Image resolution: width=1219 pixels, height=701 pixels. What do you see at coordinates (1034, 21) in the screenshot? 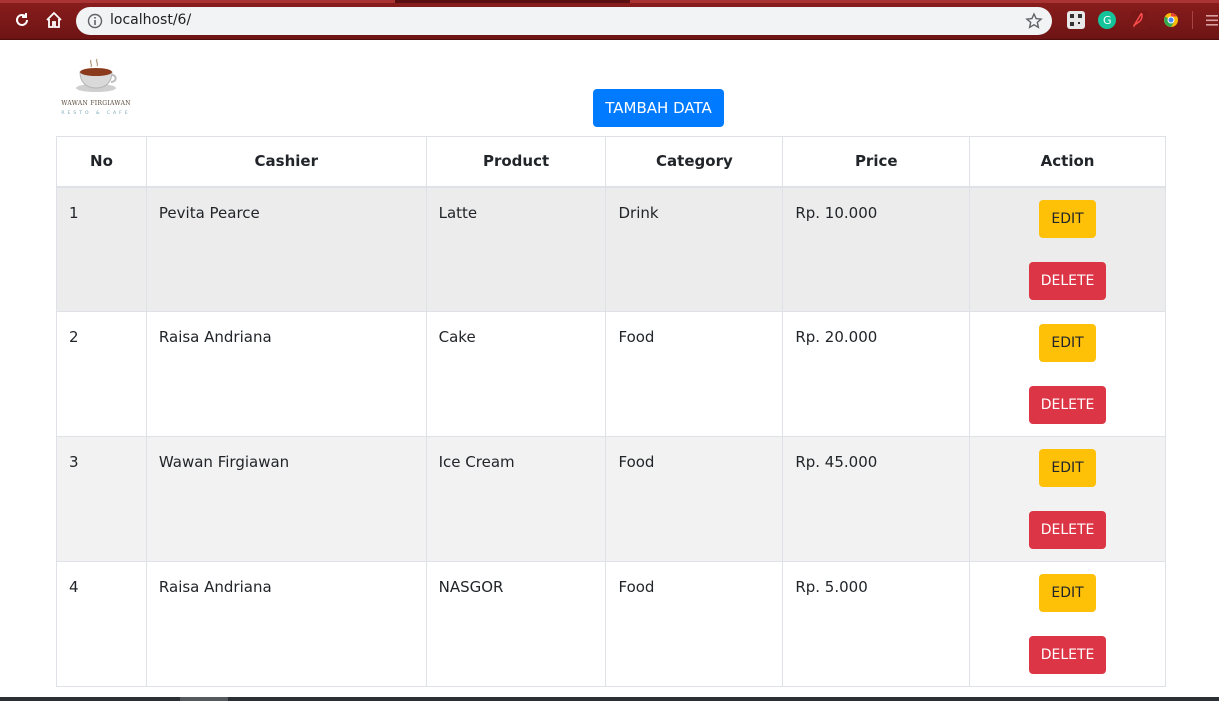
I see `star-icon` at bounding box center [1034, 21].